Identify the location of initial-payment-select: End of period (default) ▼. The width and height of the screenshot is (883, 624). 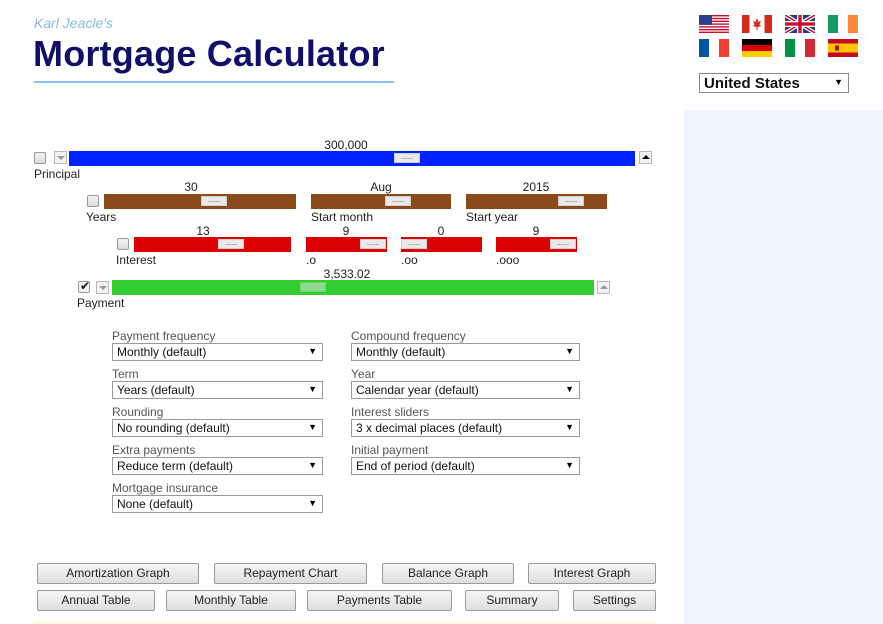
(465, 466).